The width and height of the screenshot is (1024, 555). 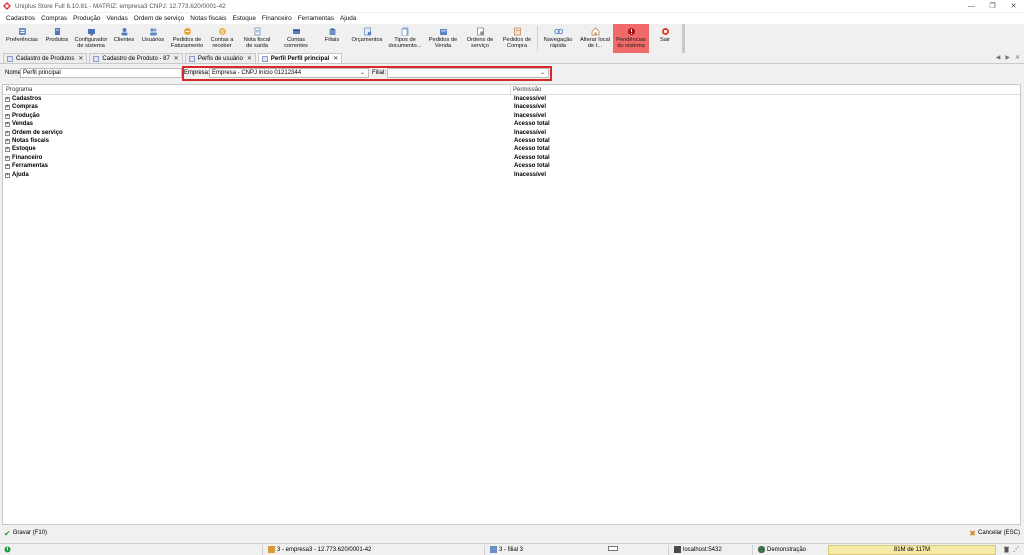 I want to click on status-branch: 3 - filial 3, so click(x=506, y=549).